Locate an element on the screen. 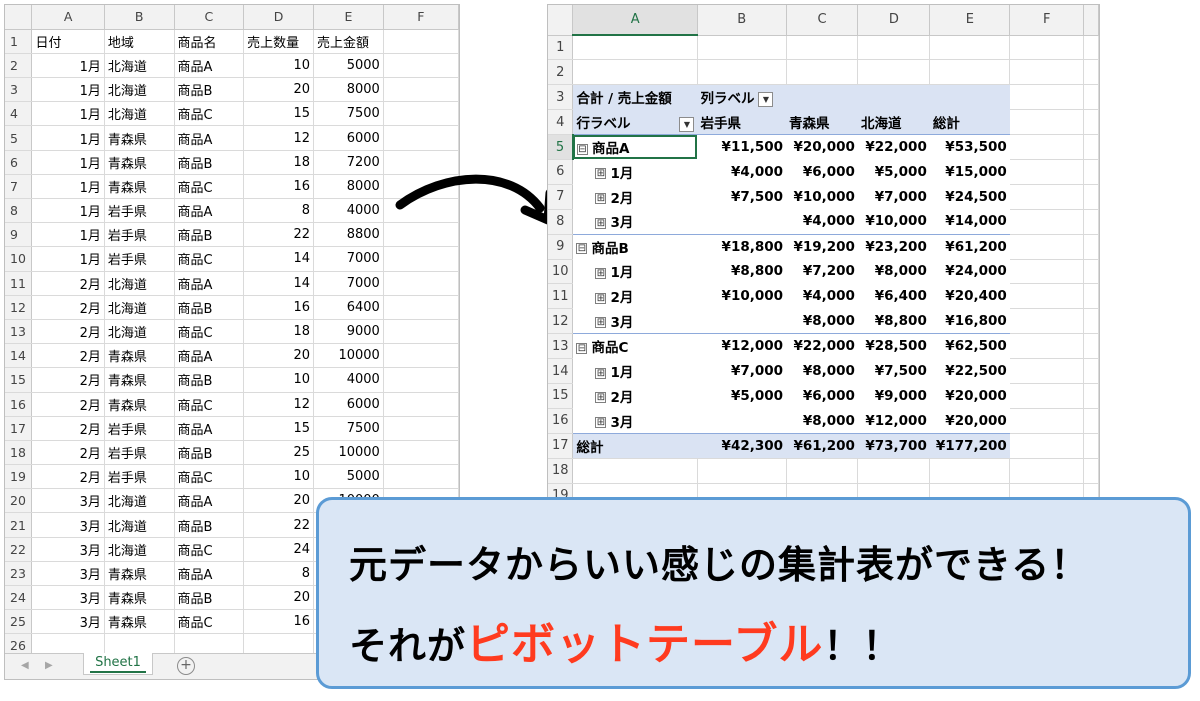  pivot-subtotal-cell: ¥28,500 is located at coordinates (893, 346).